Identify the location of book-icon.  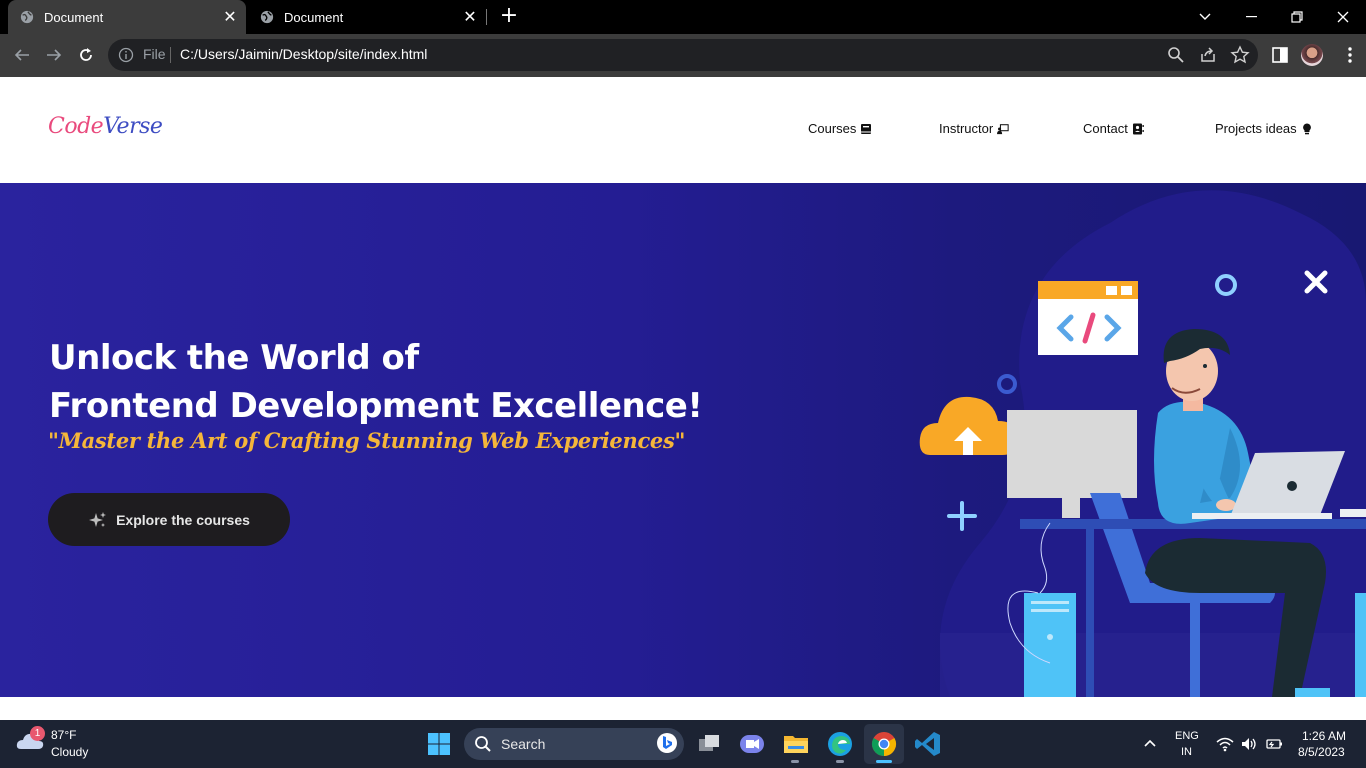
(866, 128).